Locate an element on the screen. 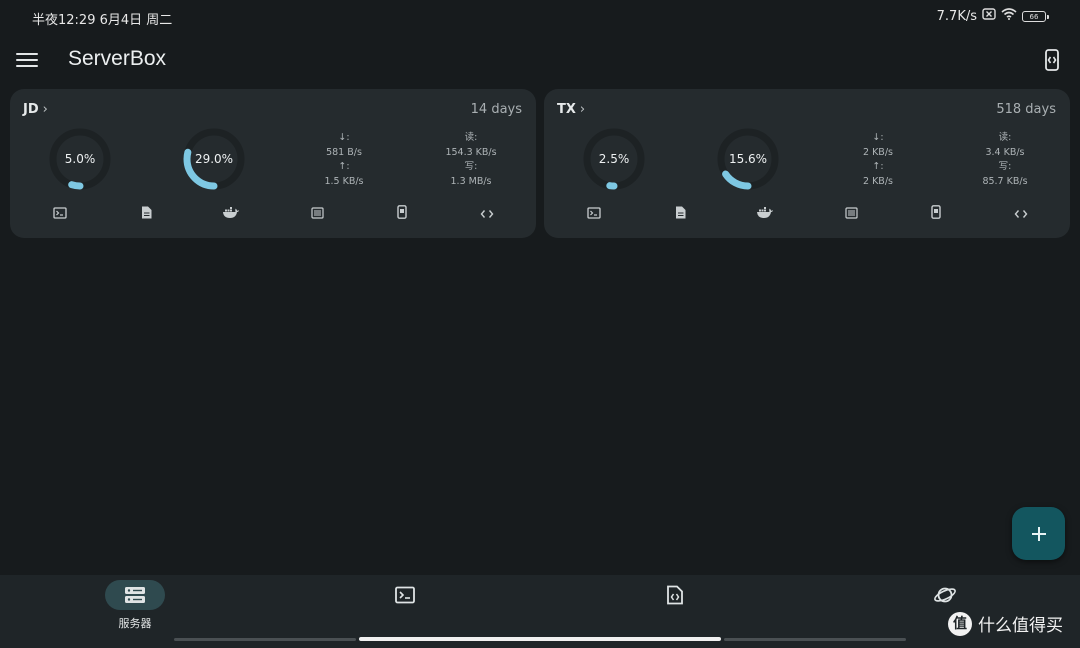 This screenshot has width=1080, height=648. cpu-gauge: 2.5% is located at coordinates (614, 159).